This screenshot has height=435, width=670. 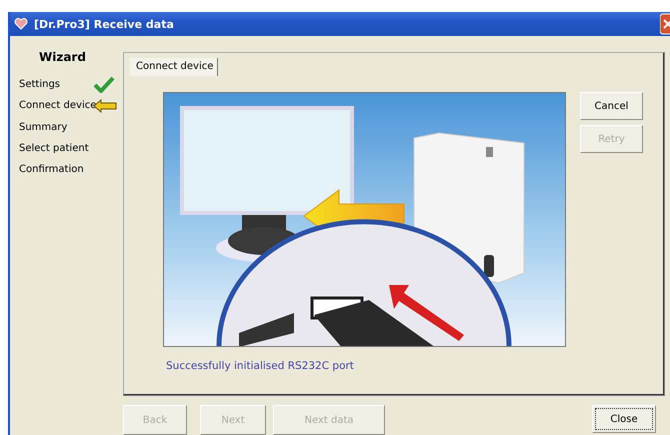 What do you see at coordinates (624, 419) in the screenshot?
I see `close-button: Close` at bounding box center [624, 419].